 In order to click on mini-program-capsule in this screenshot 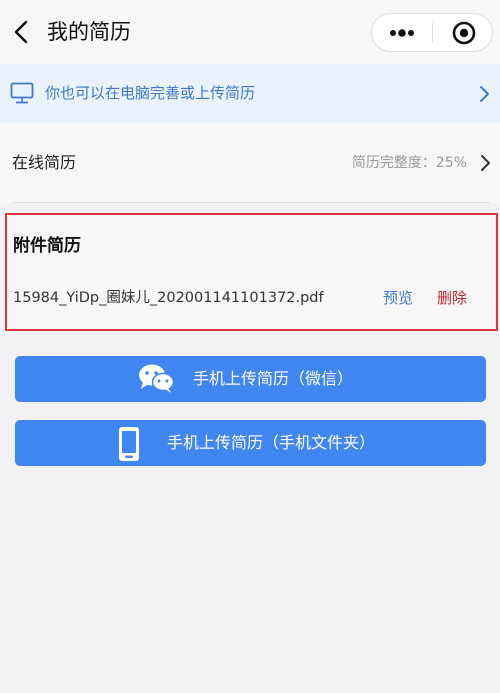, I will do `click(432, 32)`.